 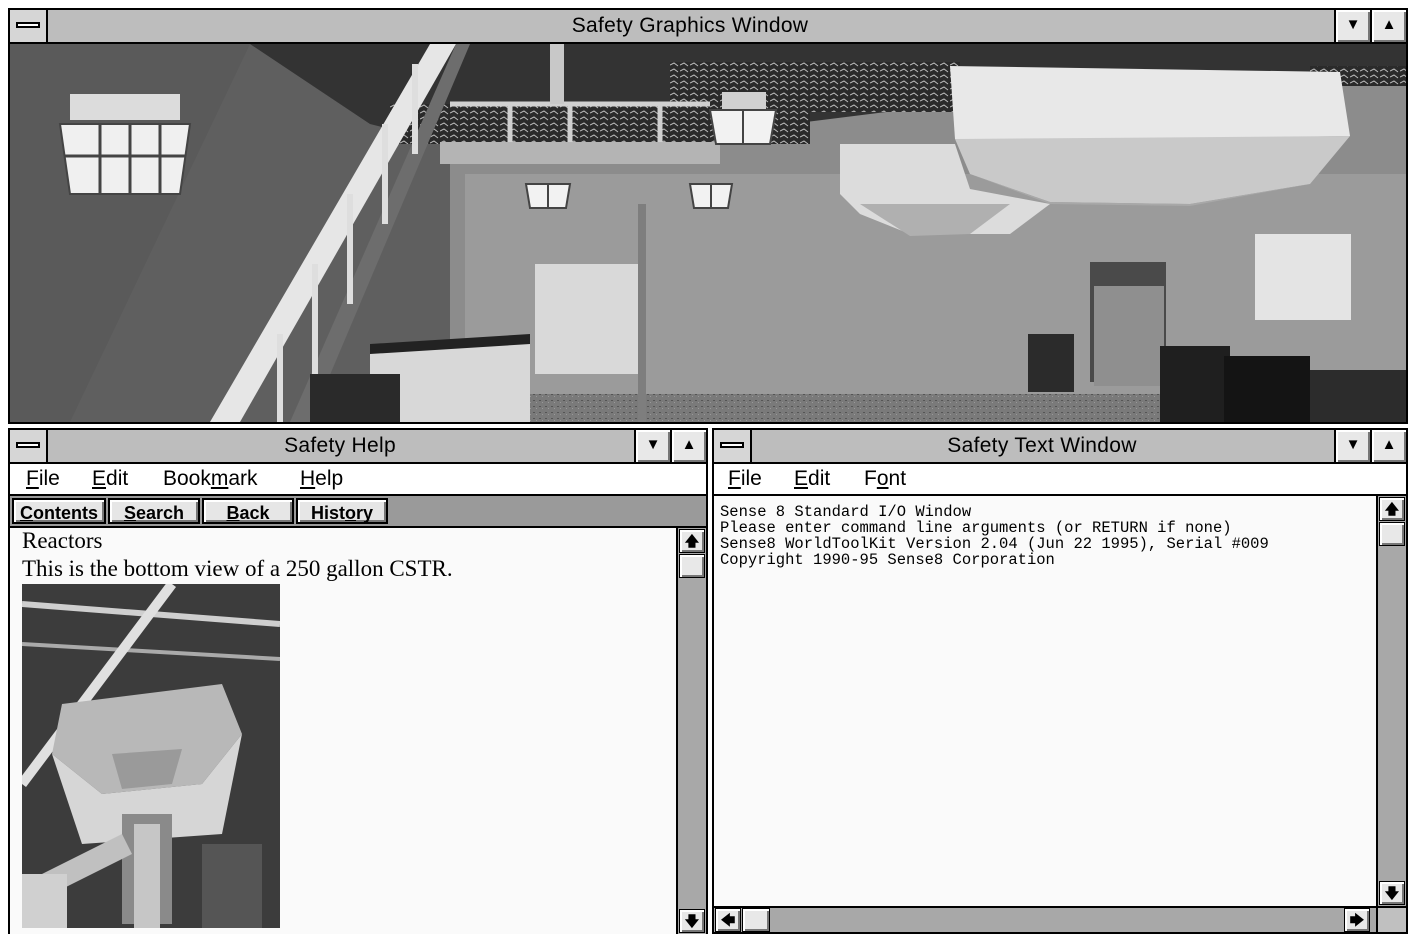 I want to click on scrollbar-corner, so click(x=1391, y=919).